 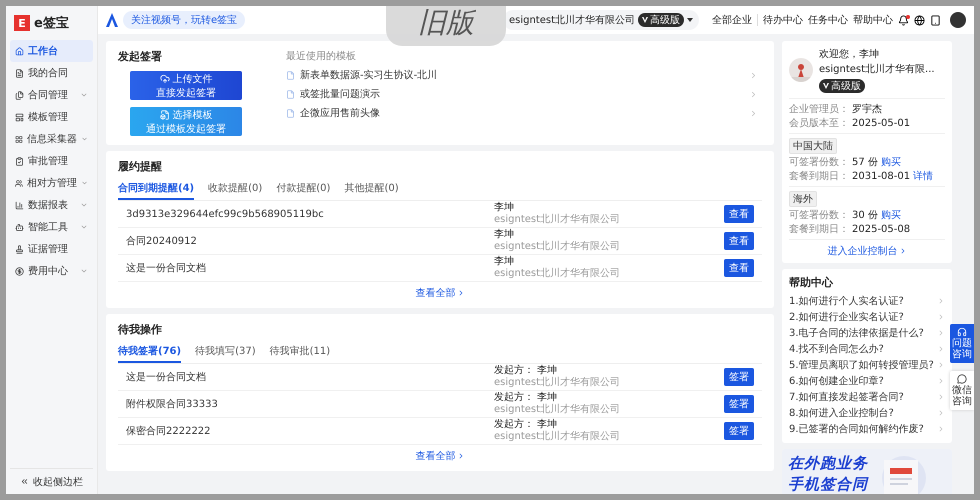 I want to click on nav-link: 全部企业, so click(x=732, y=20).